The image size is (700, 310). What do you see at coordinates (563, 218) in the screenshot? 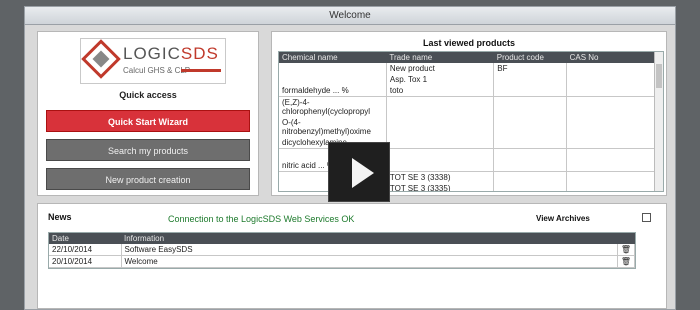
I see `view-archives-label: View Archives` at bounding box center [563, 218].